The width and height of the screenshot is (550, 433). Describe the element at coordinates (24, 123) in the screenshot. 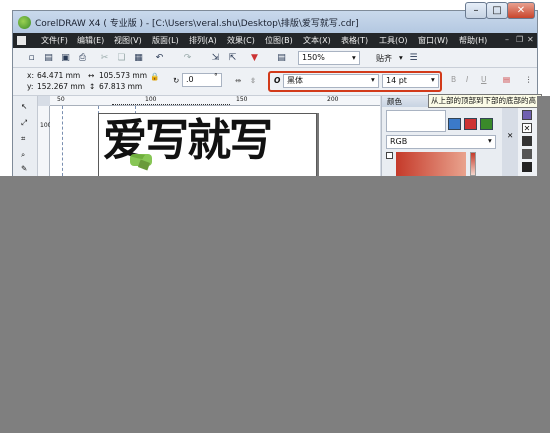

I see `shape-tool-icon: ⤢` at that location.